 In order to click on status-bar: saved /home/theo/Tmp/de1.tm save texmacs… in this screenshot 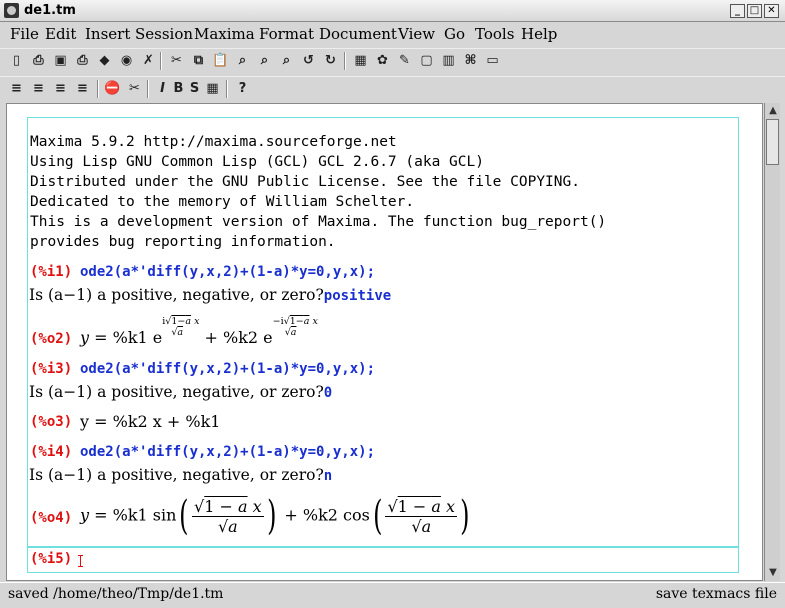, I will do `click(392, 595)`.